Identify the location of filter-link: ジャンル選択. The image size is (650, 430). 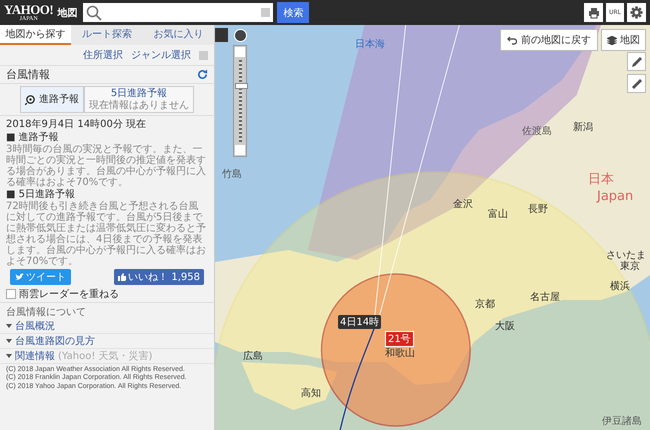
(161, 55).